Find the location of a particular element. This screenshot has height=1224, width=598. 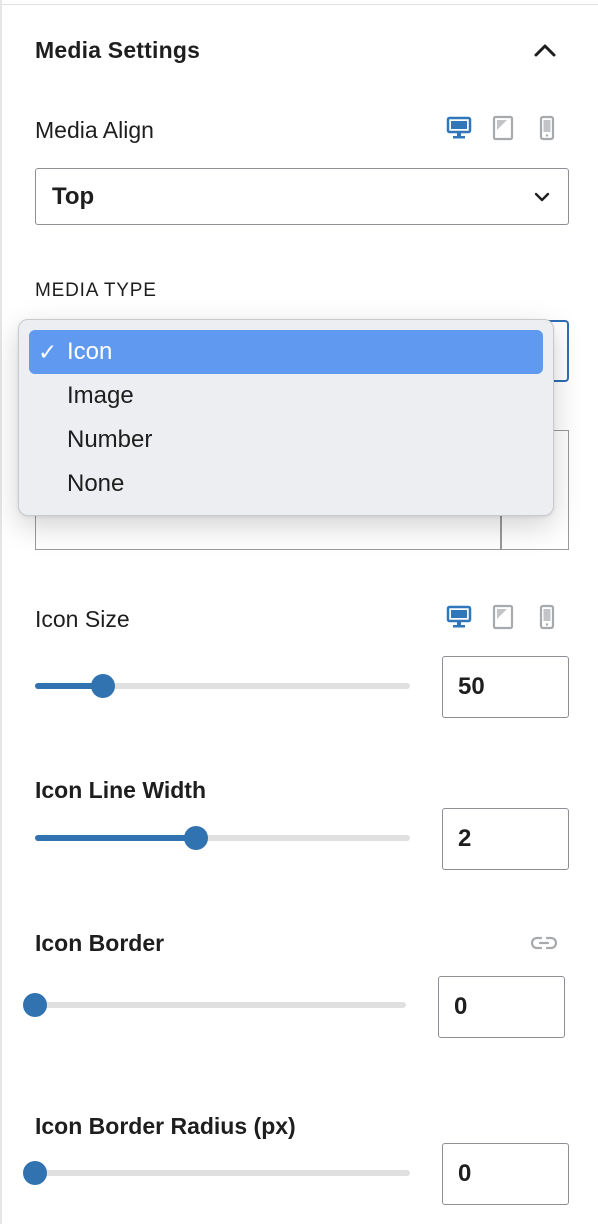

icon-size-device-switcher is located at coordinates (503, 617).